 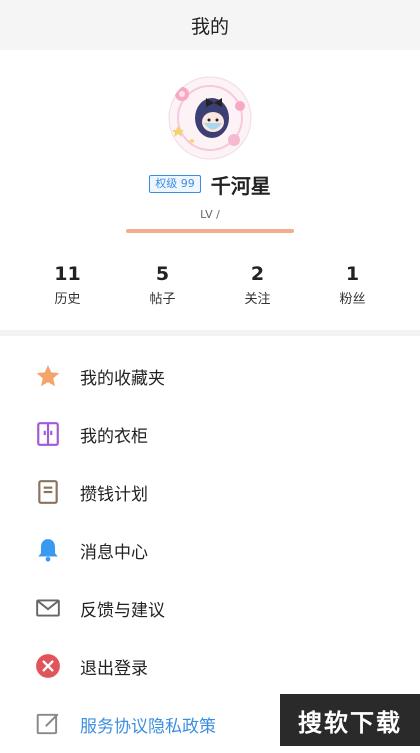 I want to click on stat-label: 关注, so click(x=257, y=299).